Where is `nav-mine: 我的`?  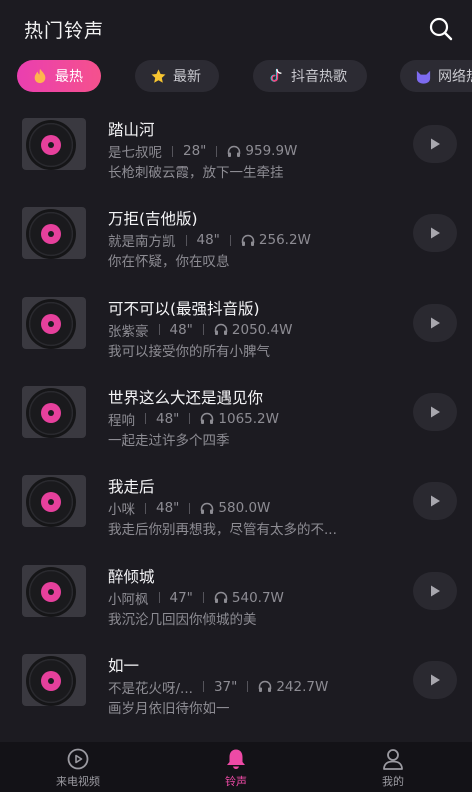
nav-mine: 我的 is located at coordinates (393, 768).